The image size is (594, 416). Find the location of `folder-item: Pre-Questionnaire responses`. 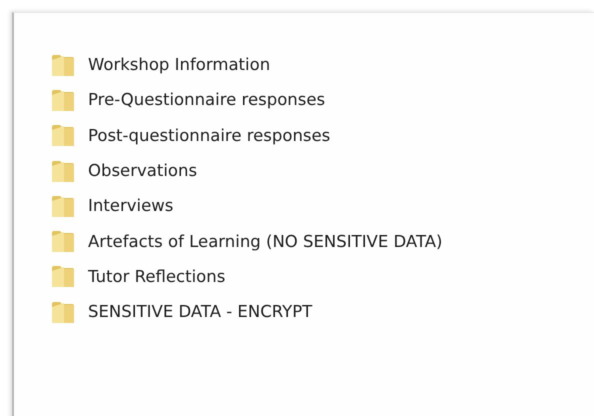

folder-item: Pre-Questionnaire responses is located at coordinates (188, 100).